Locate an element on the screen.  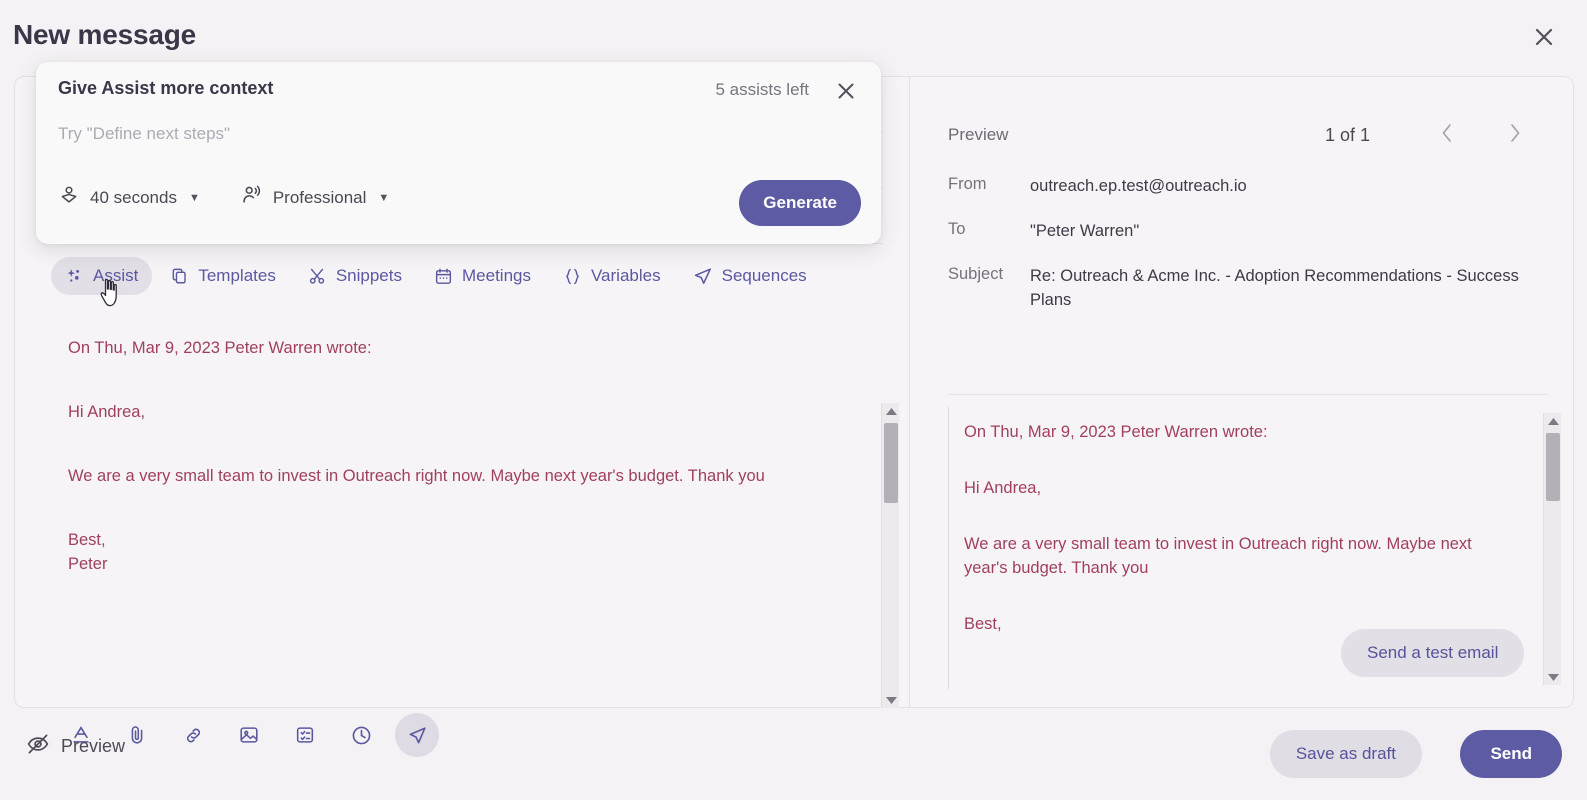
assist-duration-select: 40 seconds ▼ is located at coordinates (129, 198).